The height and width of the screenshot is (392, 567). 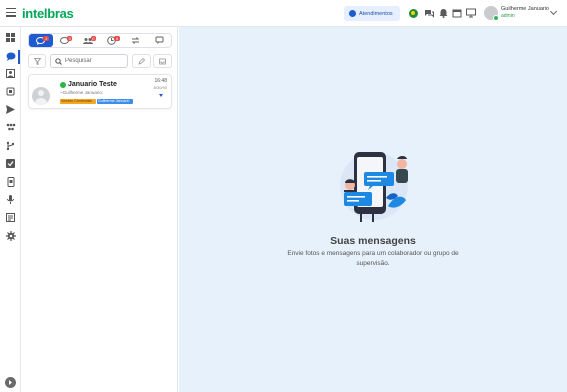 I want to click on atendimentos-button: Atendimentos, so click(x=372, y=13).